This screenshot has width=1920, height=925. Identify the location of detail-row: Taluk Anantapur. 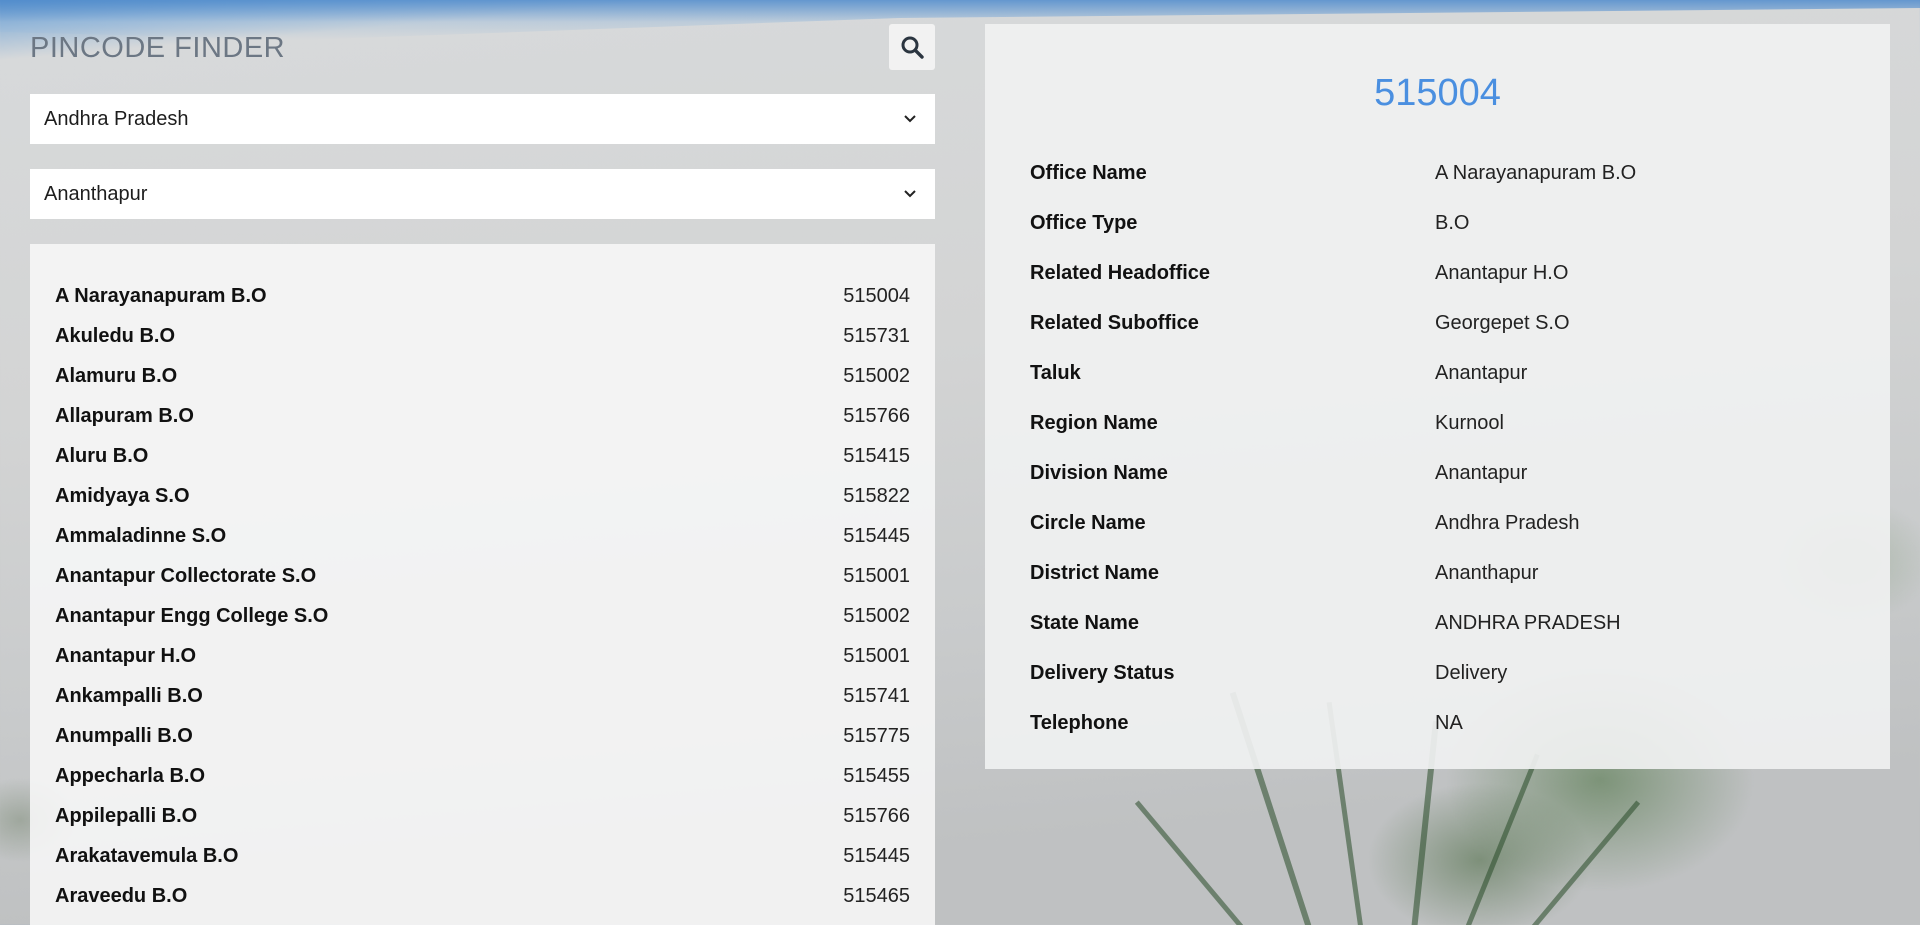
(1437, 373).